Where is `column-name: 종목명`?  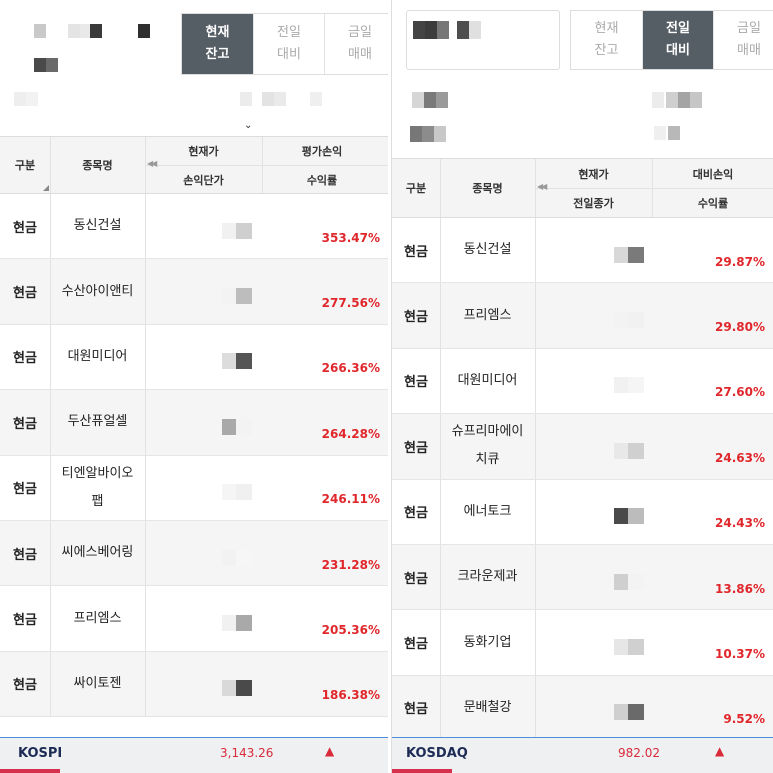 column-name: 종목명 is located at coordinates (97, 165).